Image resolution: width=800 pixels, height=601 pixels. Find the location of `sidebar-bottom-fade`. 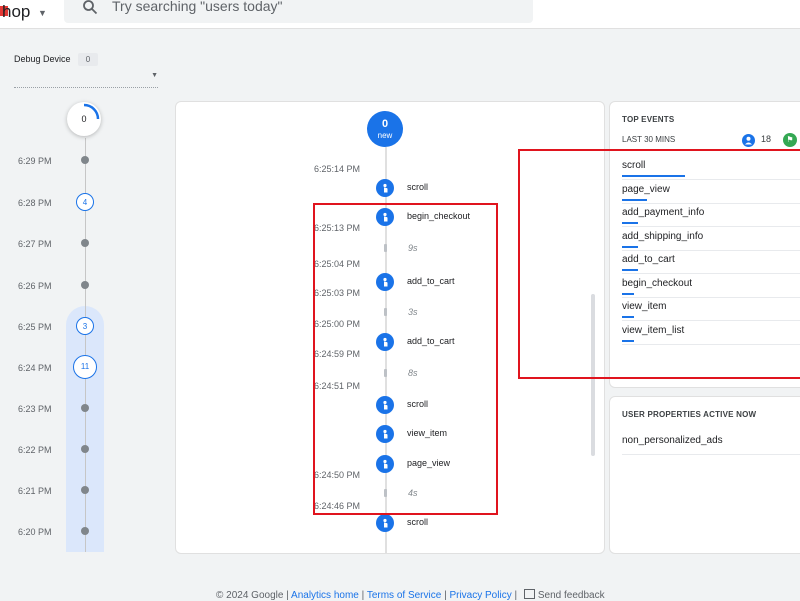

sidebar-bottom-fade is located at coordinates (75, 576).